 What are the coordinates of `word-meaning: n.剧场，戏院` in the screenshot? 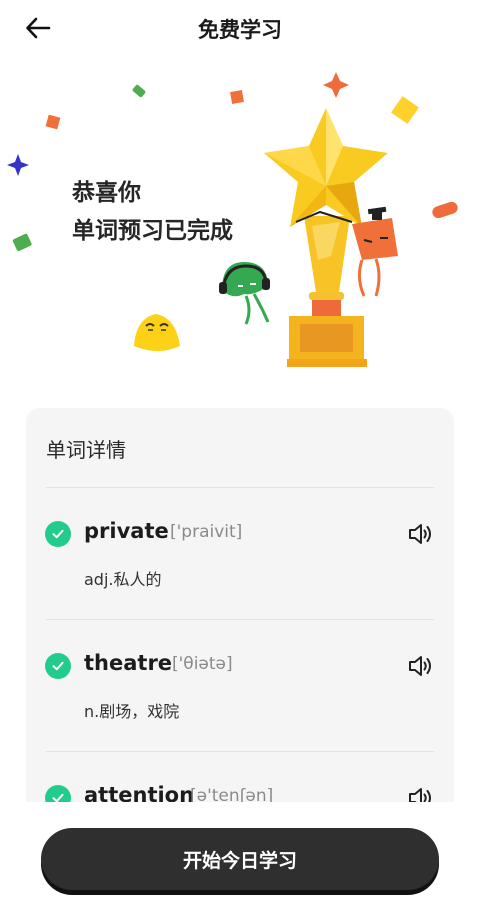 It's located at (132, 711).